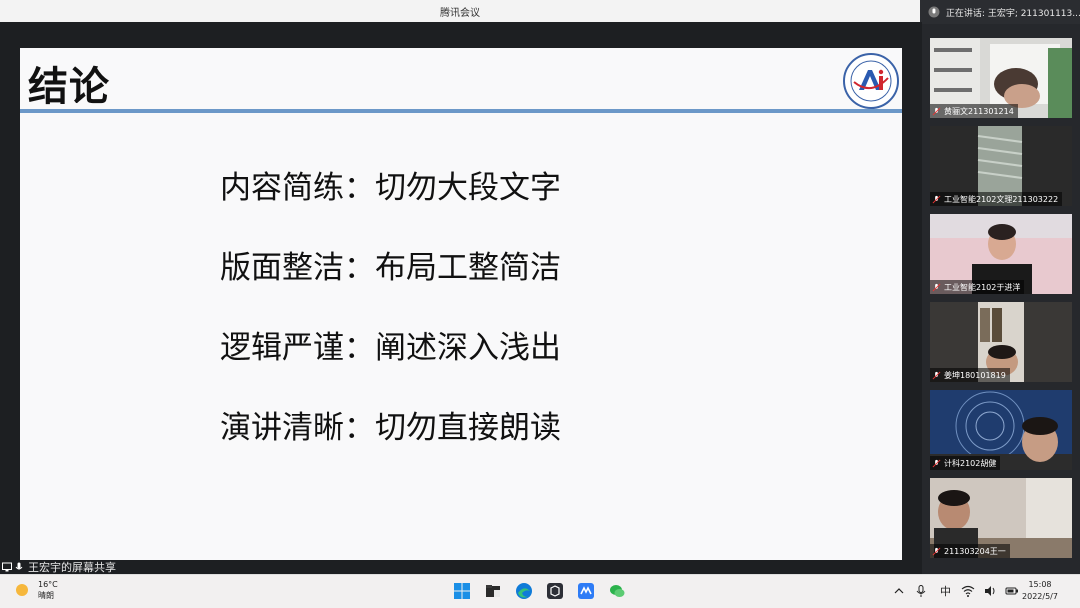 Image resolution: width=1080 pixels, height=608 pixels. I want to click on participant-label: 工业智能2102文理211303222, so click(996, 199).